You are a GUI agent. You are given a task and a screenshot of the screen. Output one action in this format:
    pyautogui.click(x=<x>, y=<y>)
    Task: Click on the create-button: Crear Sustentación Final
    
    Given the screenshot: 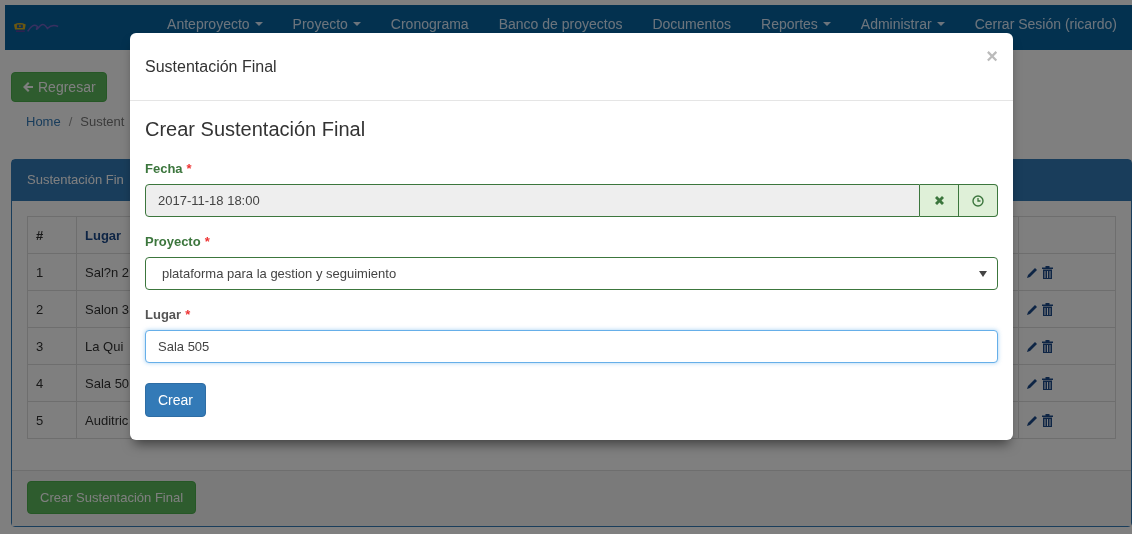 What is the action you would take?
    pyautogui.click(x=112, y=497)
    